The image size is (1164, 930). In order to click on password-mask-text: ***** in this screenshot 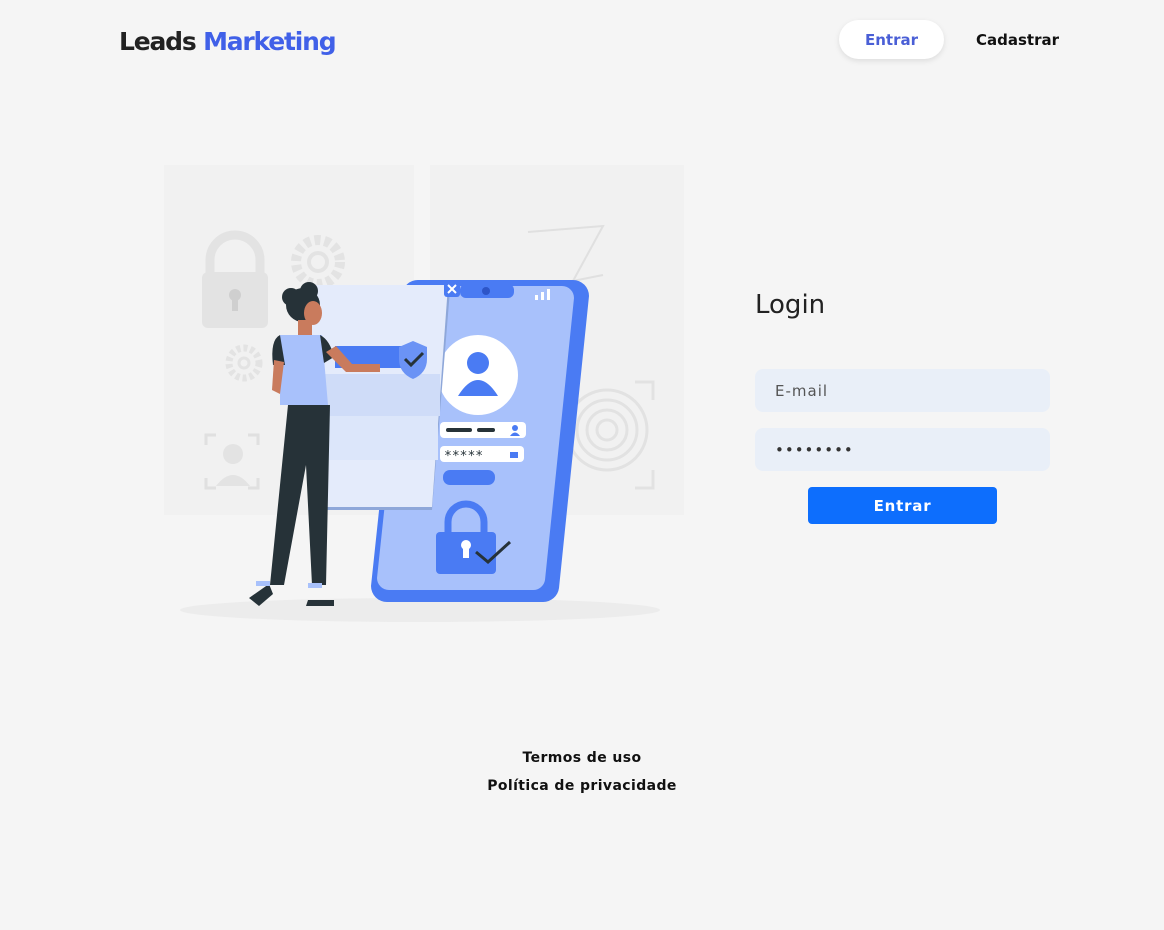, I will do `click(463, 456)`.